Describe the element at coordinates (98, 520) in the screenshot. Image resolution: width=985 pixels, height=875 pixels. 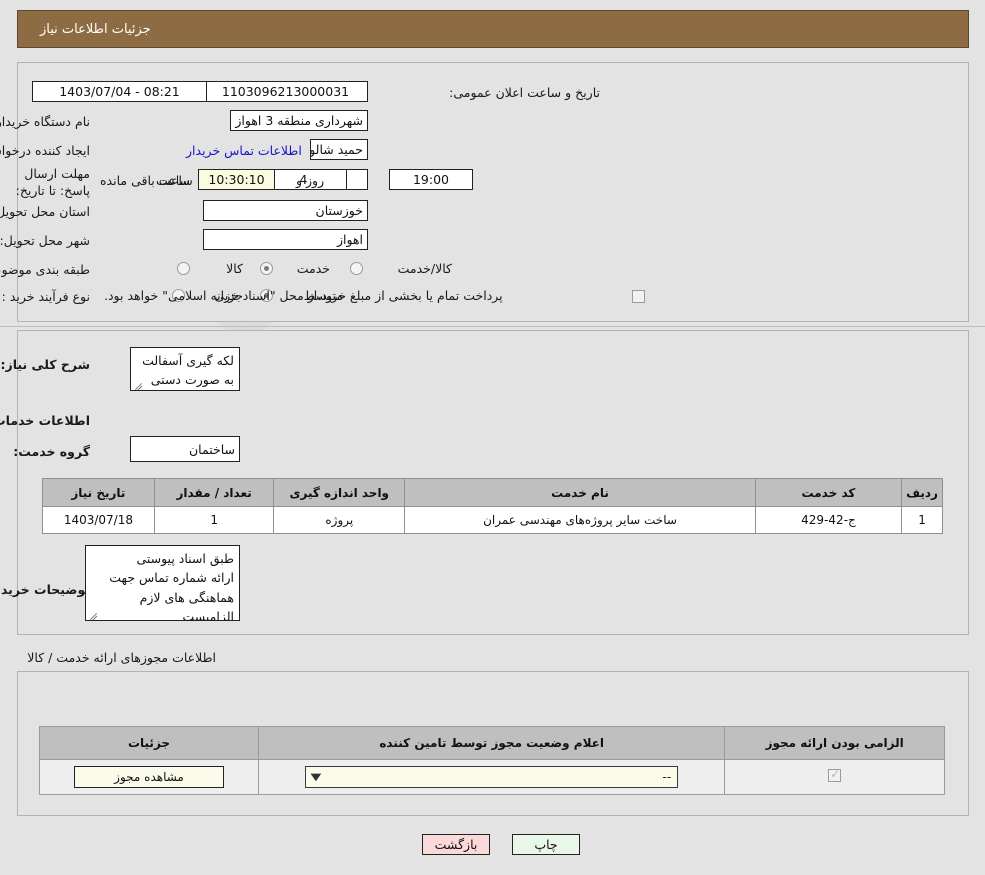
I see `cell-need-date: 1403/07/18` at that location.